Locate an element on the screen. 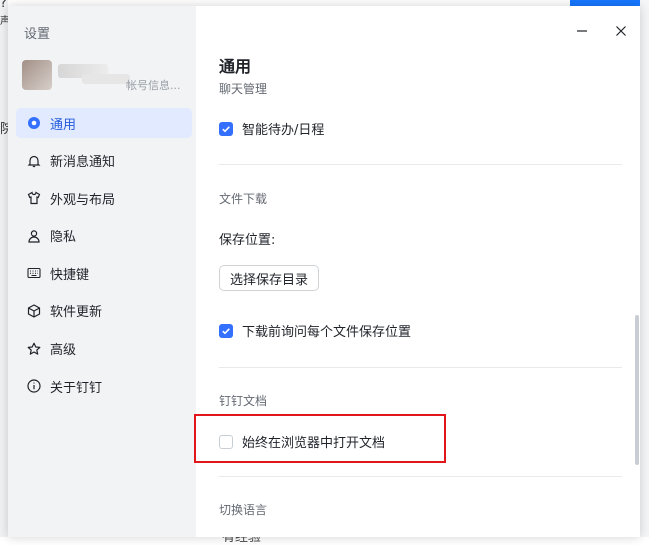 This screenshot has width=649, height=545. minimize-icon is located at coordinates (582, 31).